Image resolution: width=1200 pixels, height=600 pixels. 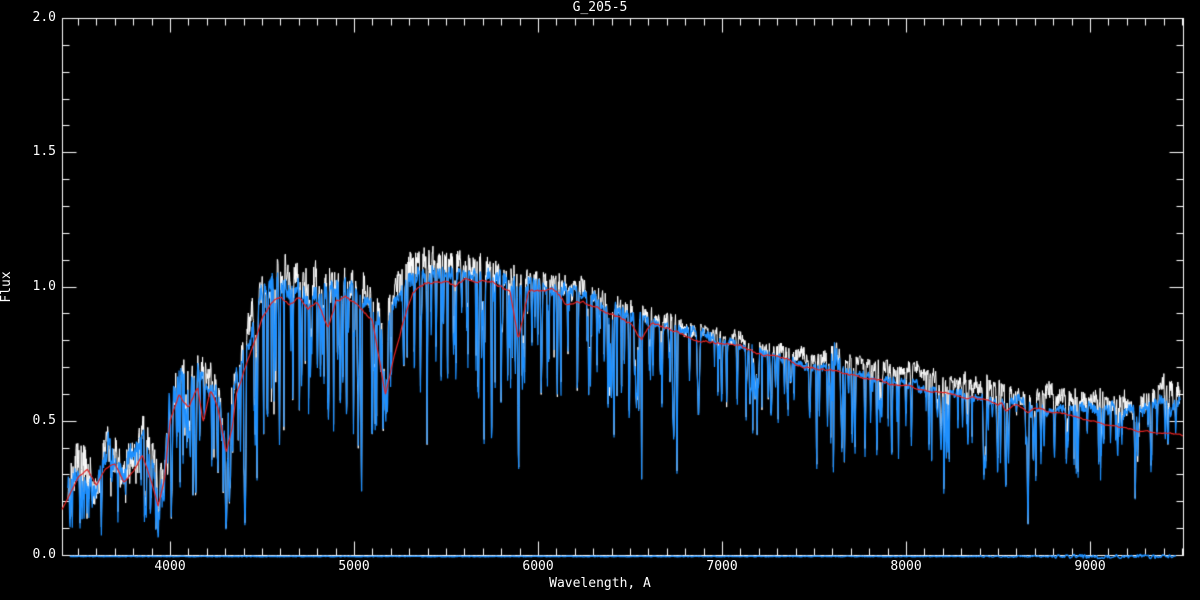 I want to click on x-tick-label: 9000, so click(x=1090, y=566).